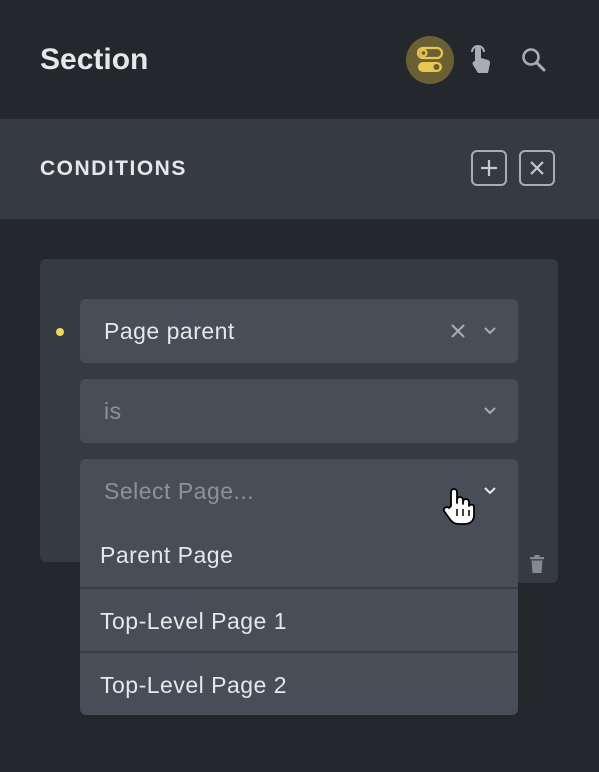  What do you see at coordinates (534, 60) in the screenshot?
I see `search-icon` at bounding box center [534, 60].